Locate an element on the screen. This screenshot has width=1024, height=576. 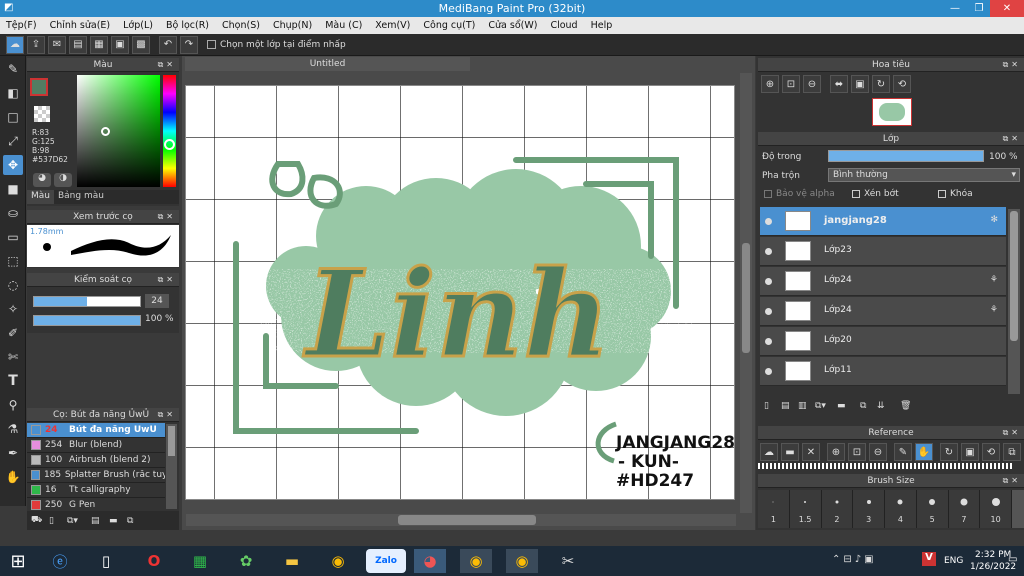
internet-explorer-icon: ⓔ is located at coordinates (60, 561).